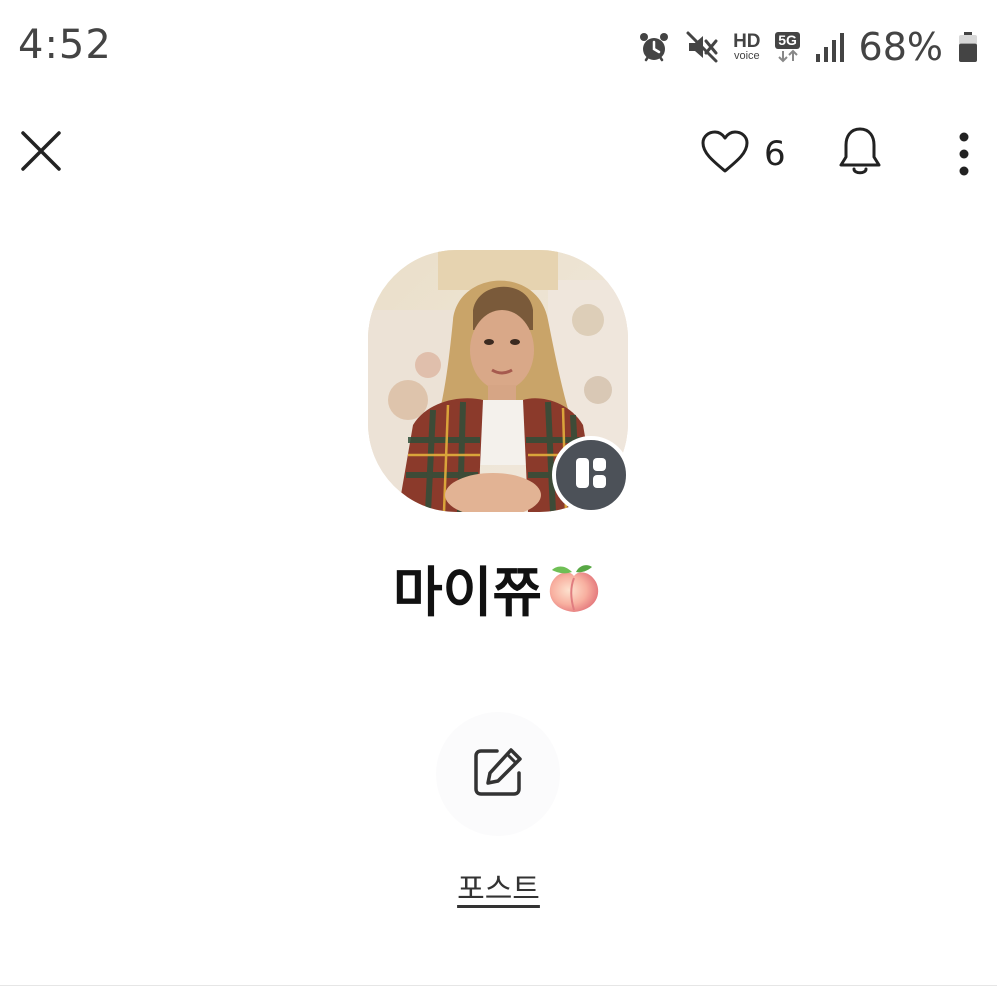 The height and width of the screenshot is (997, 997). Describe the element at coordinates (830, 47) in the screenshot. I see `signal-icon` at that location.